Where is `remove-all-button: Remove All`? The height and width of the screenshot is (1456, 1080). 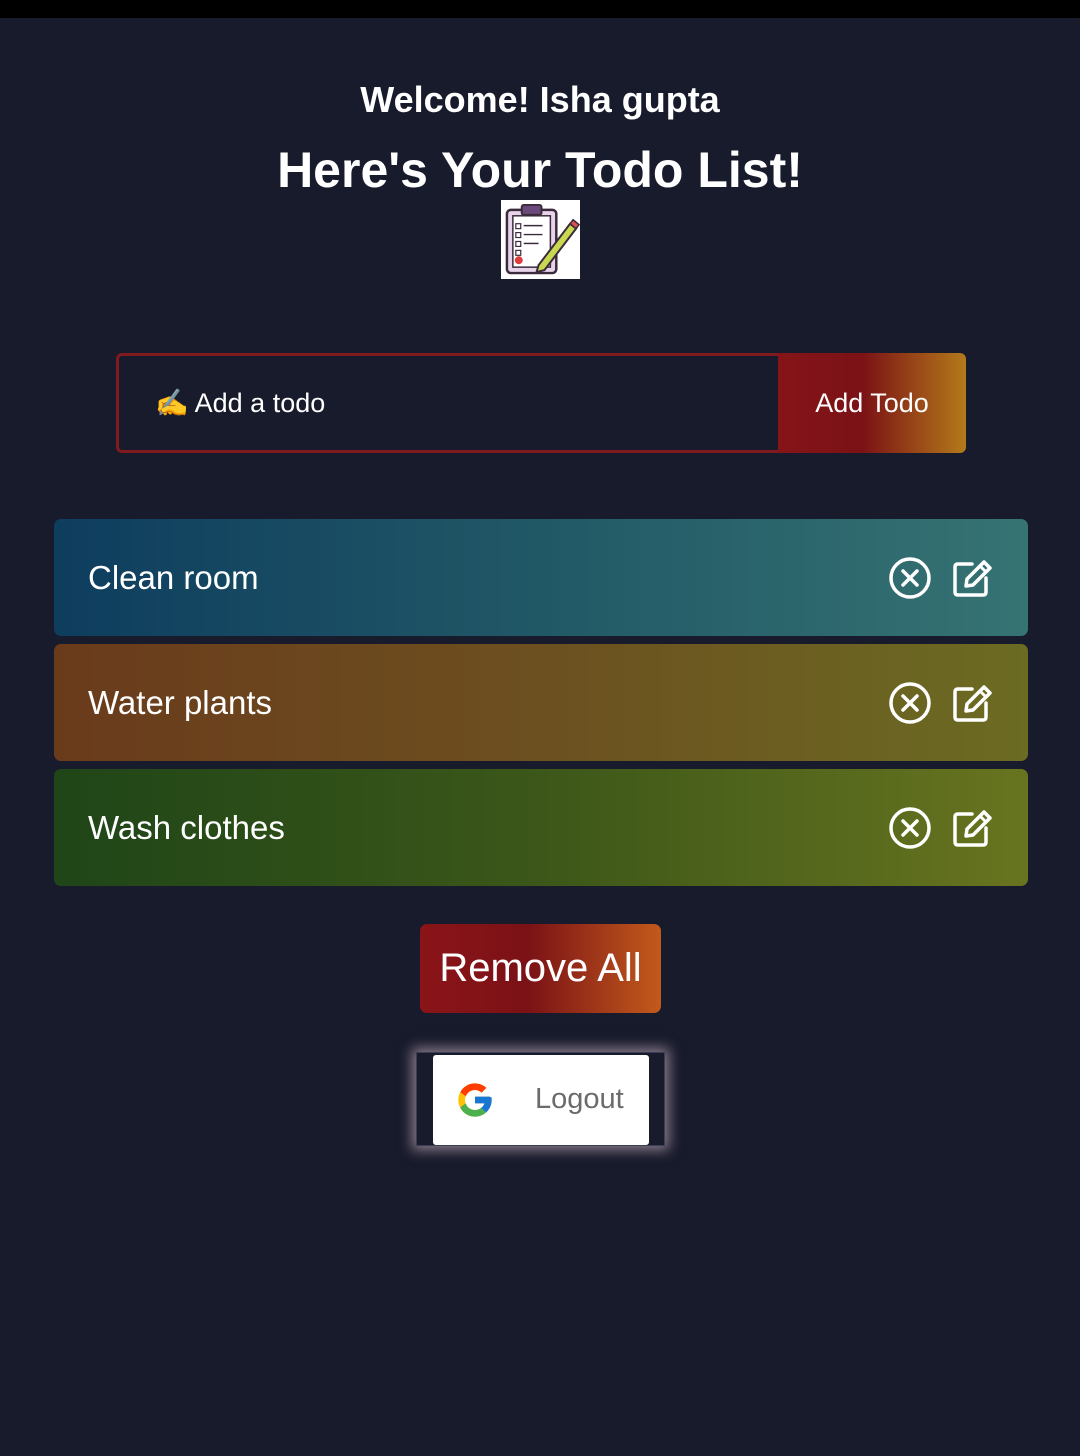
remove-all-button: Remove All is located at coordinates (540, 968).